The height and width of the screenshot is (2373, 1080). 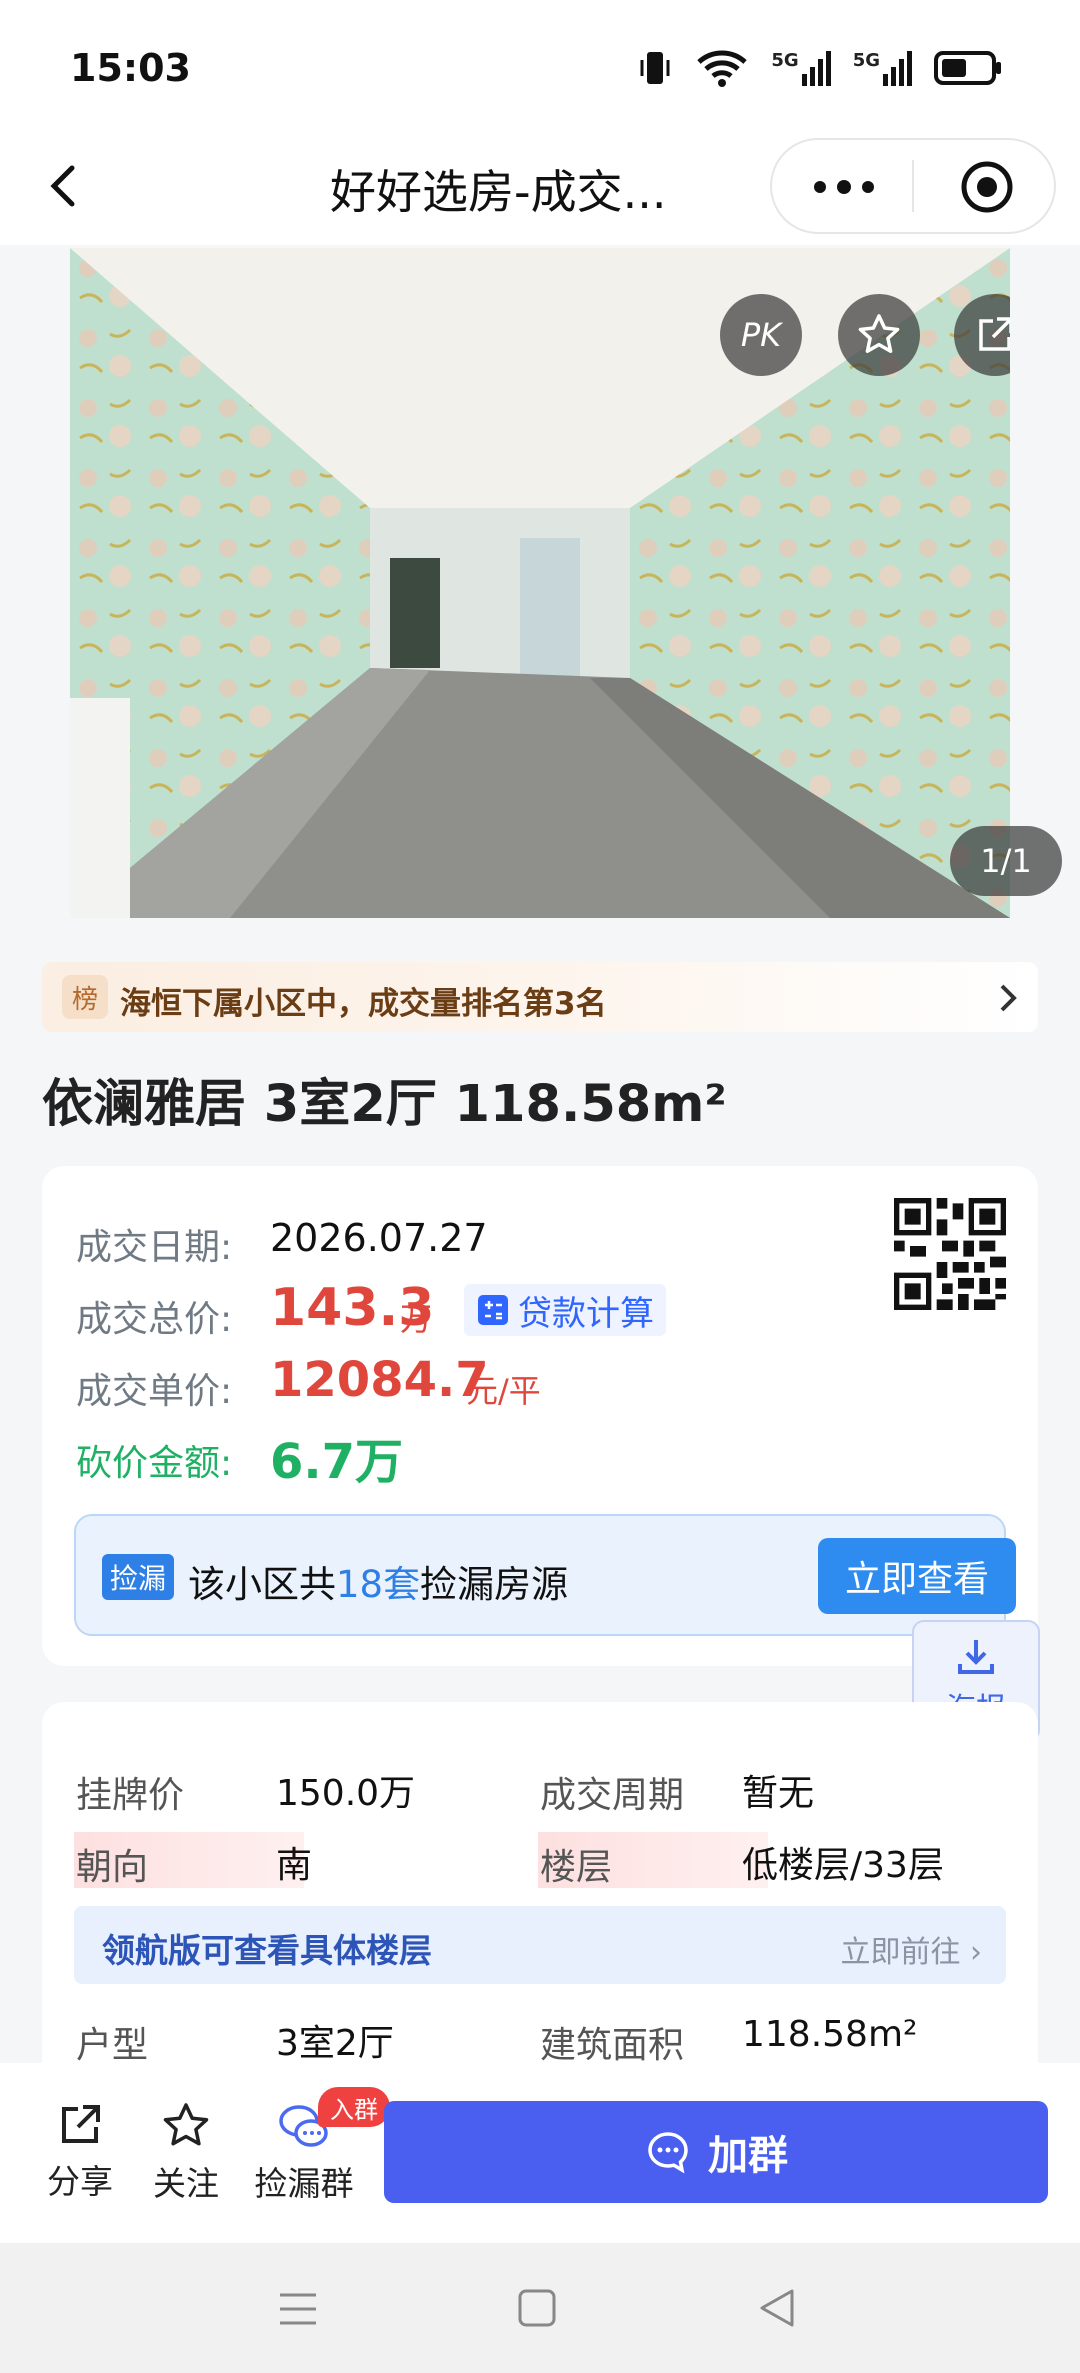 What do you see at coordinates (900, 1952) in the screenshot?
I see `pro-version-link-label: 立即前往` at bounding box center [900, 1952].